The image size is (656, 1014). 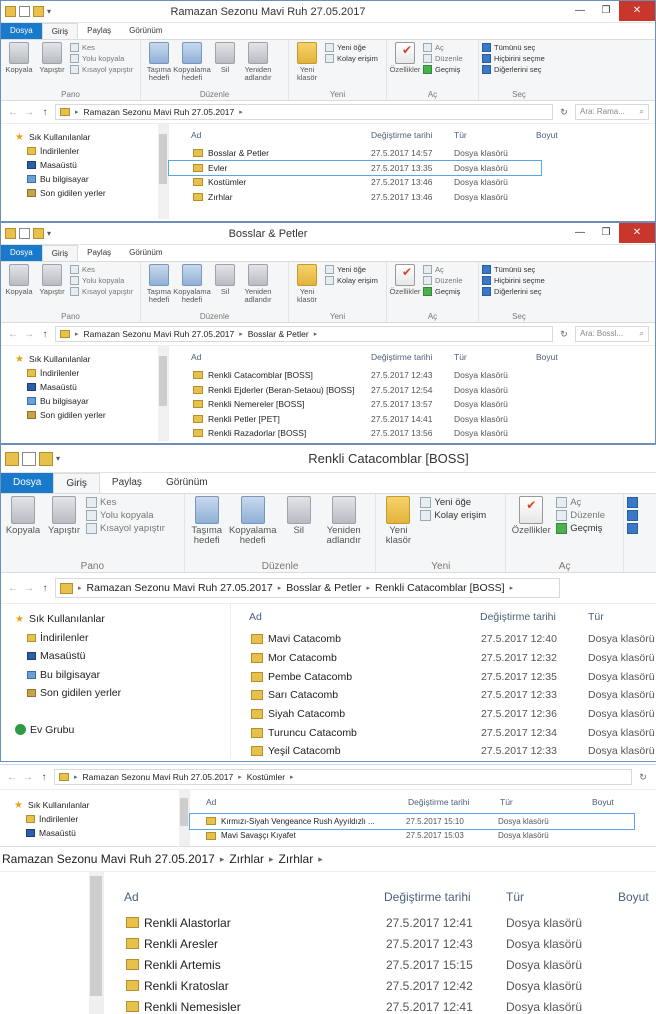 I want to click on tab-file: Dosya, so click(x=27, y=483).